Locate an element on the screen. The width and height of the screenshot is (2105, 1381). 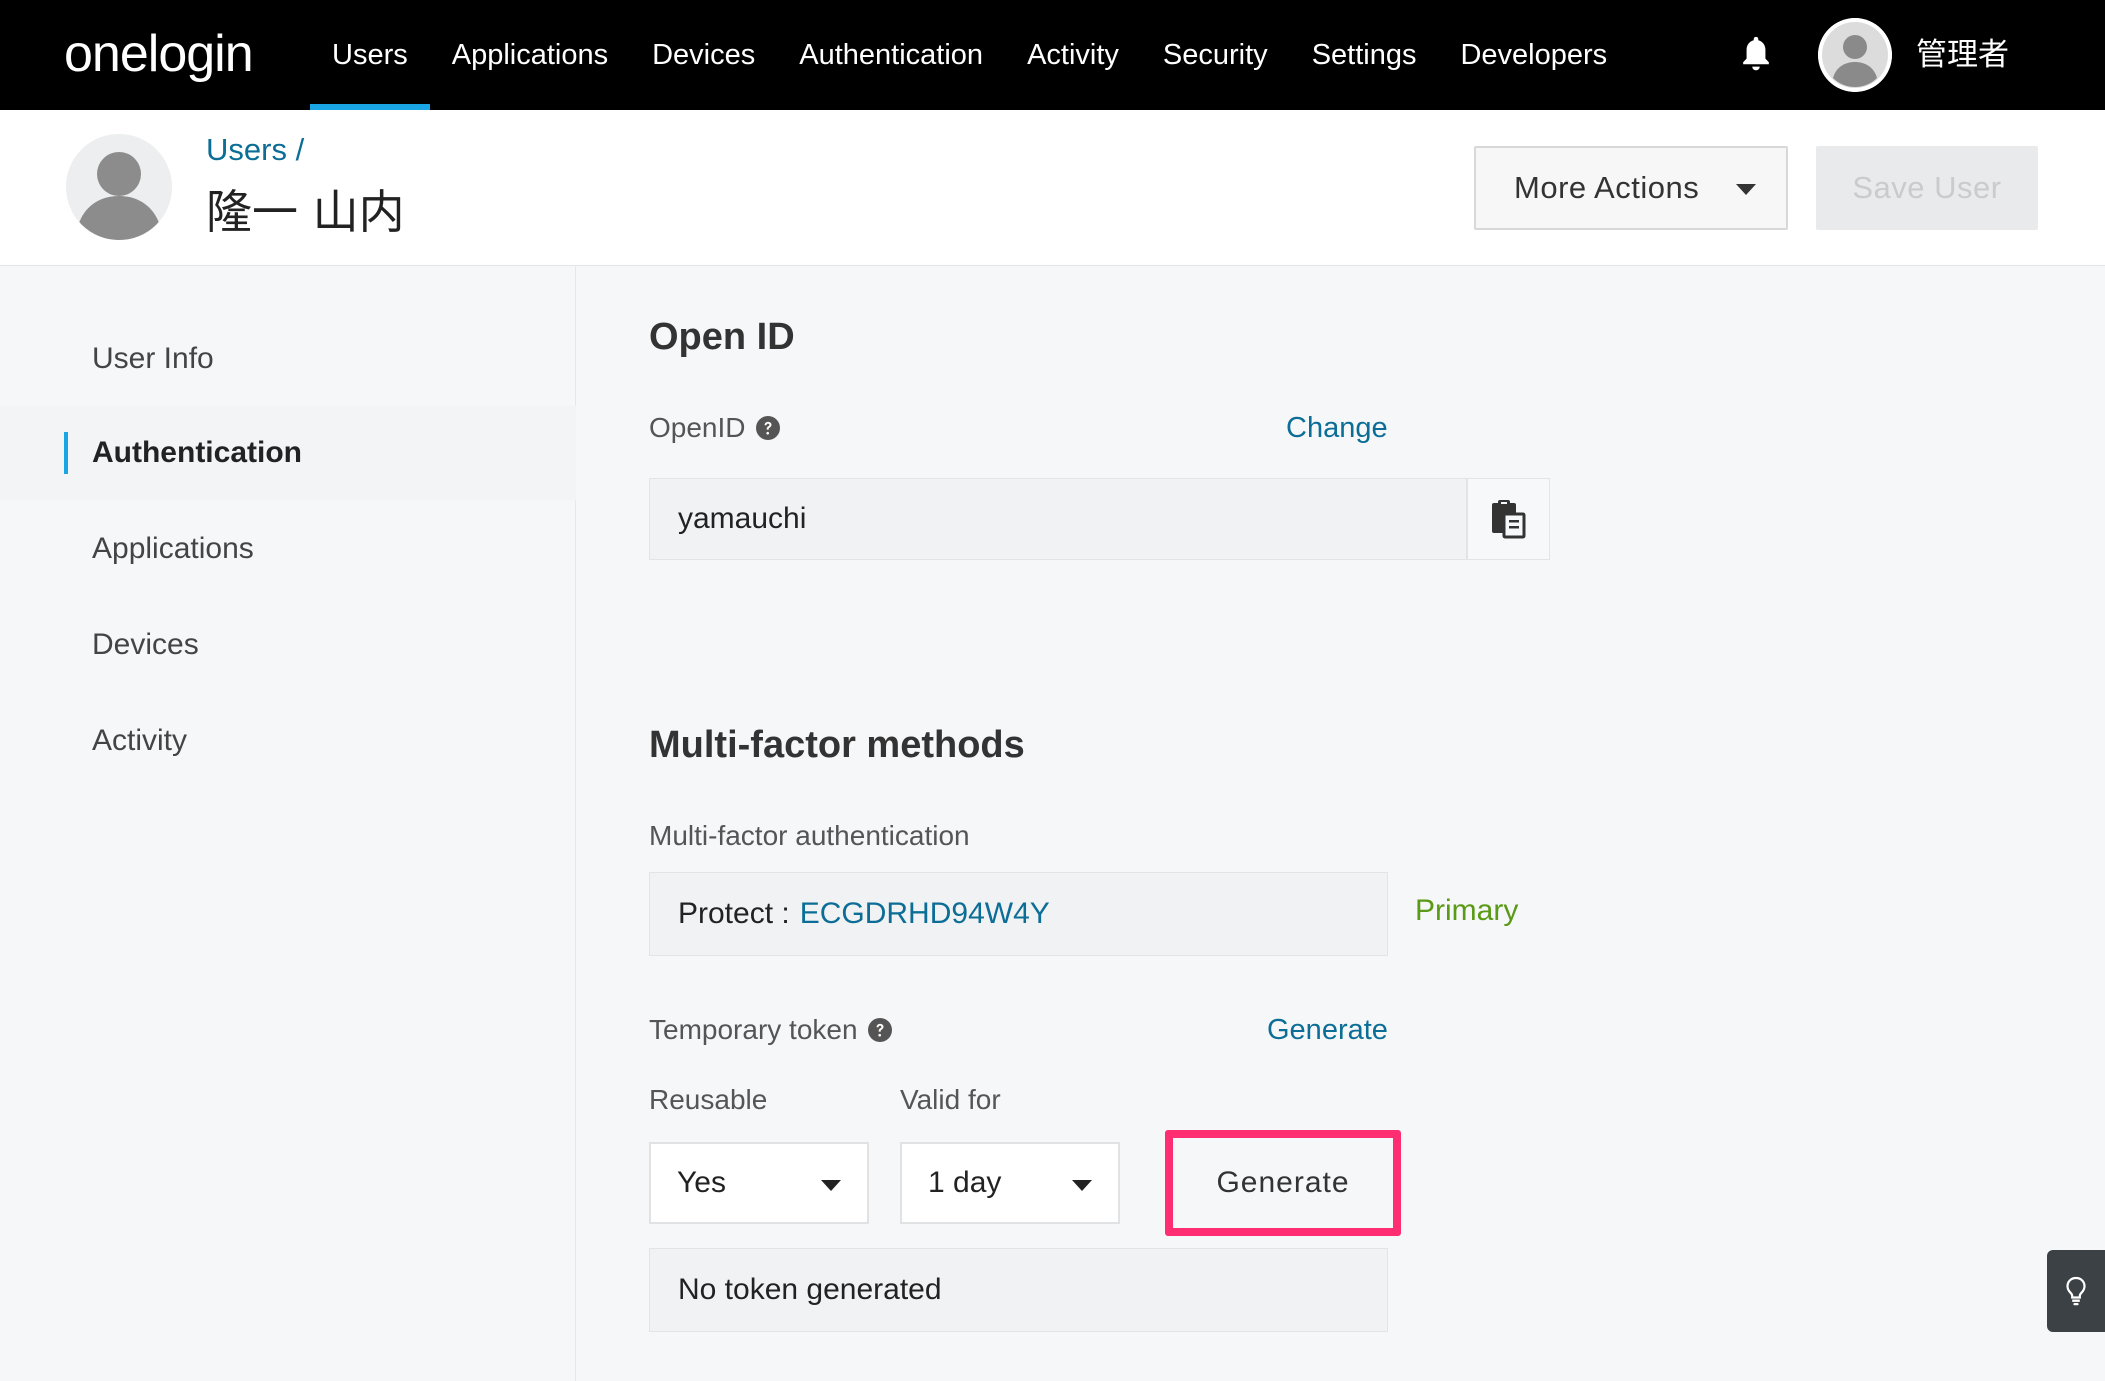
more-actions-button: More Actions is located at coordinates (1631, 188).